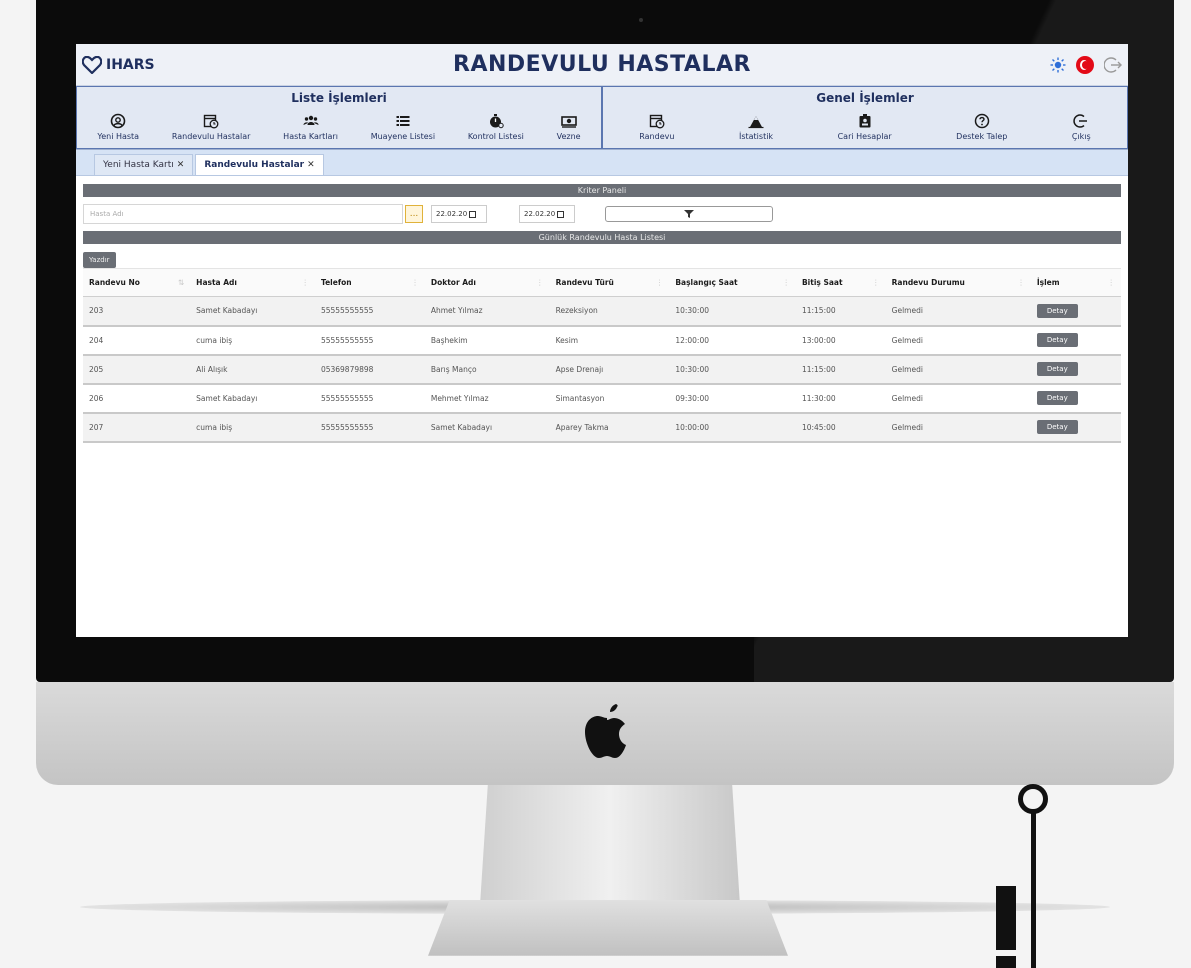 This screenshot has width=1191, height=968. I want to click on menu-item-yeni-hasta: Yeni Hasta, so click(118, 127).